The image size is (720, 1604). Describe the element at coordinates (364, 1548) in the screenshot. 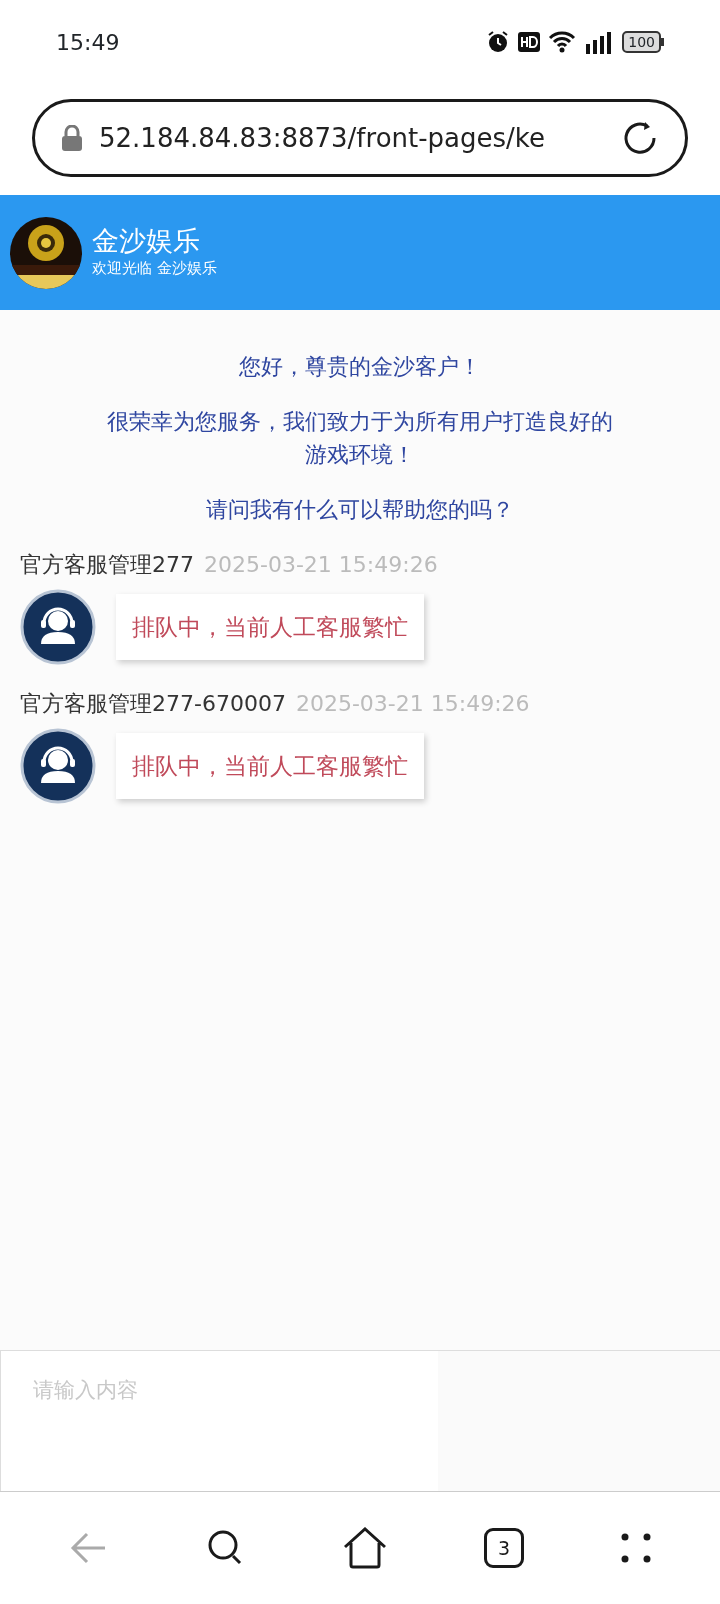

I see `home-button` at that location.